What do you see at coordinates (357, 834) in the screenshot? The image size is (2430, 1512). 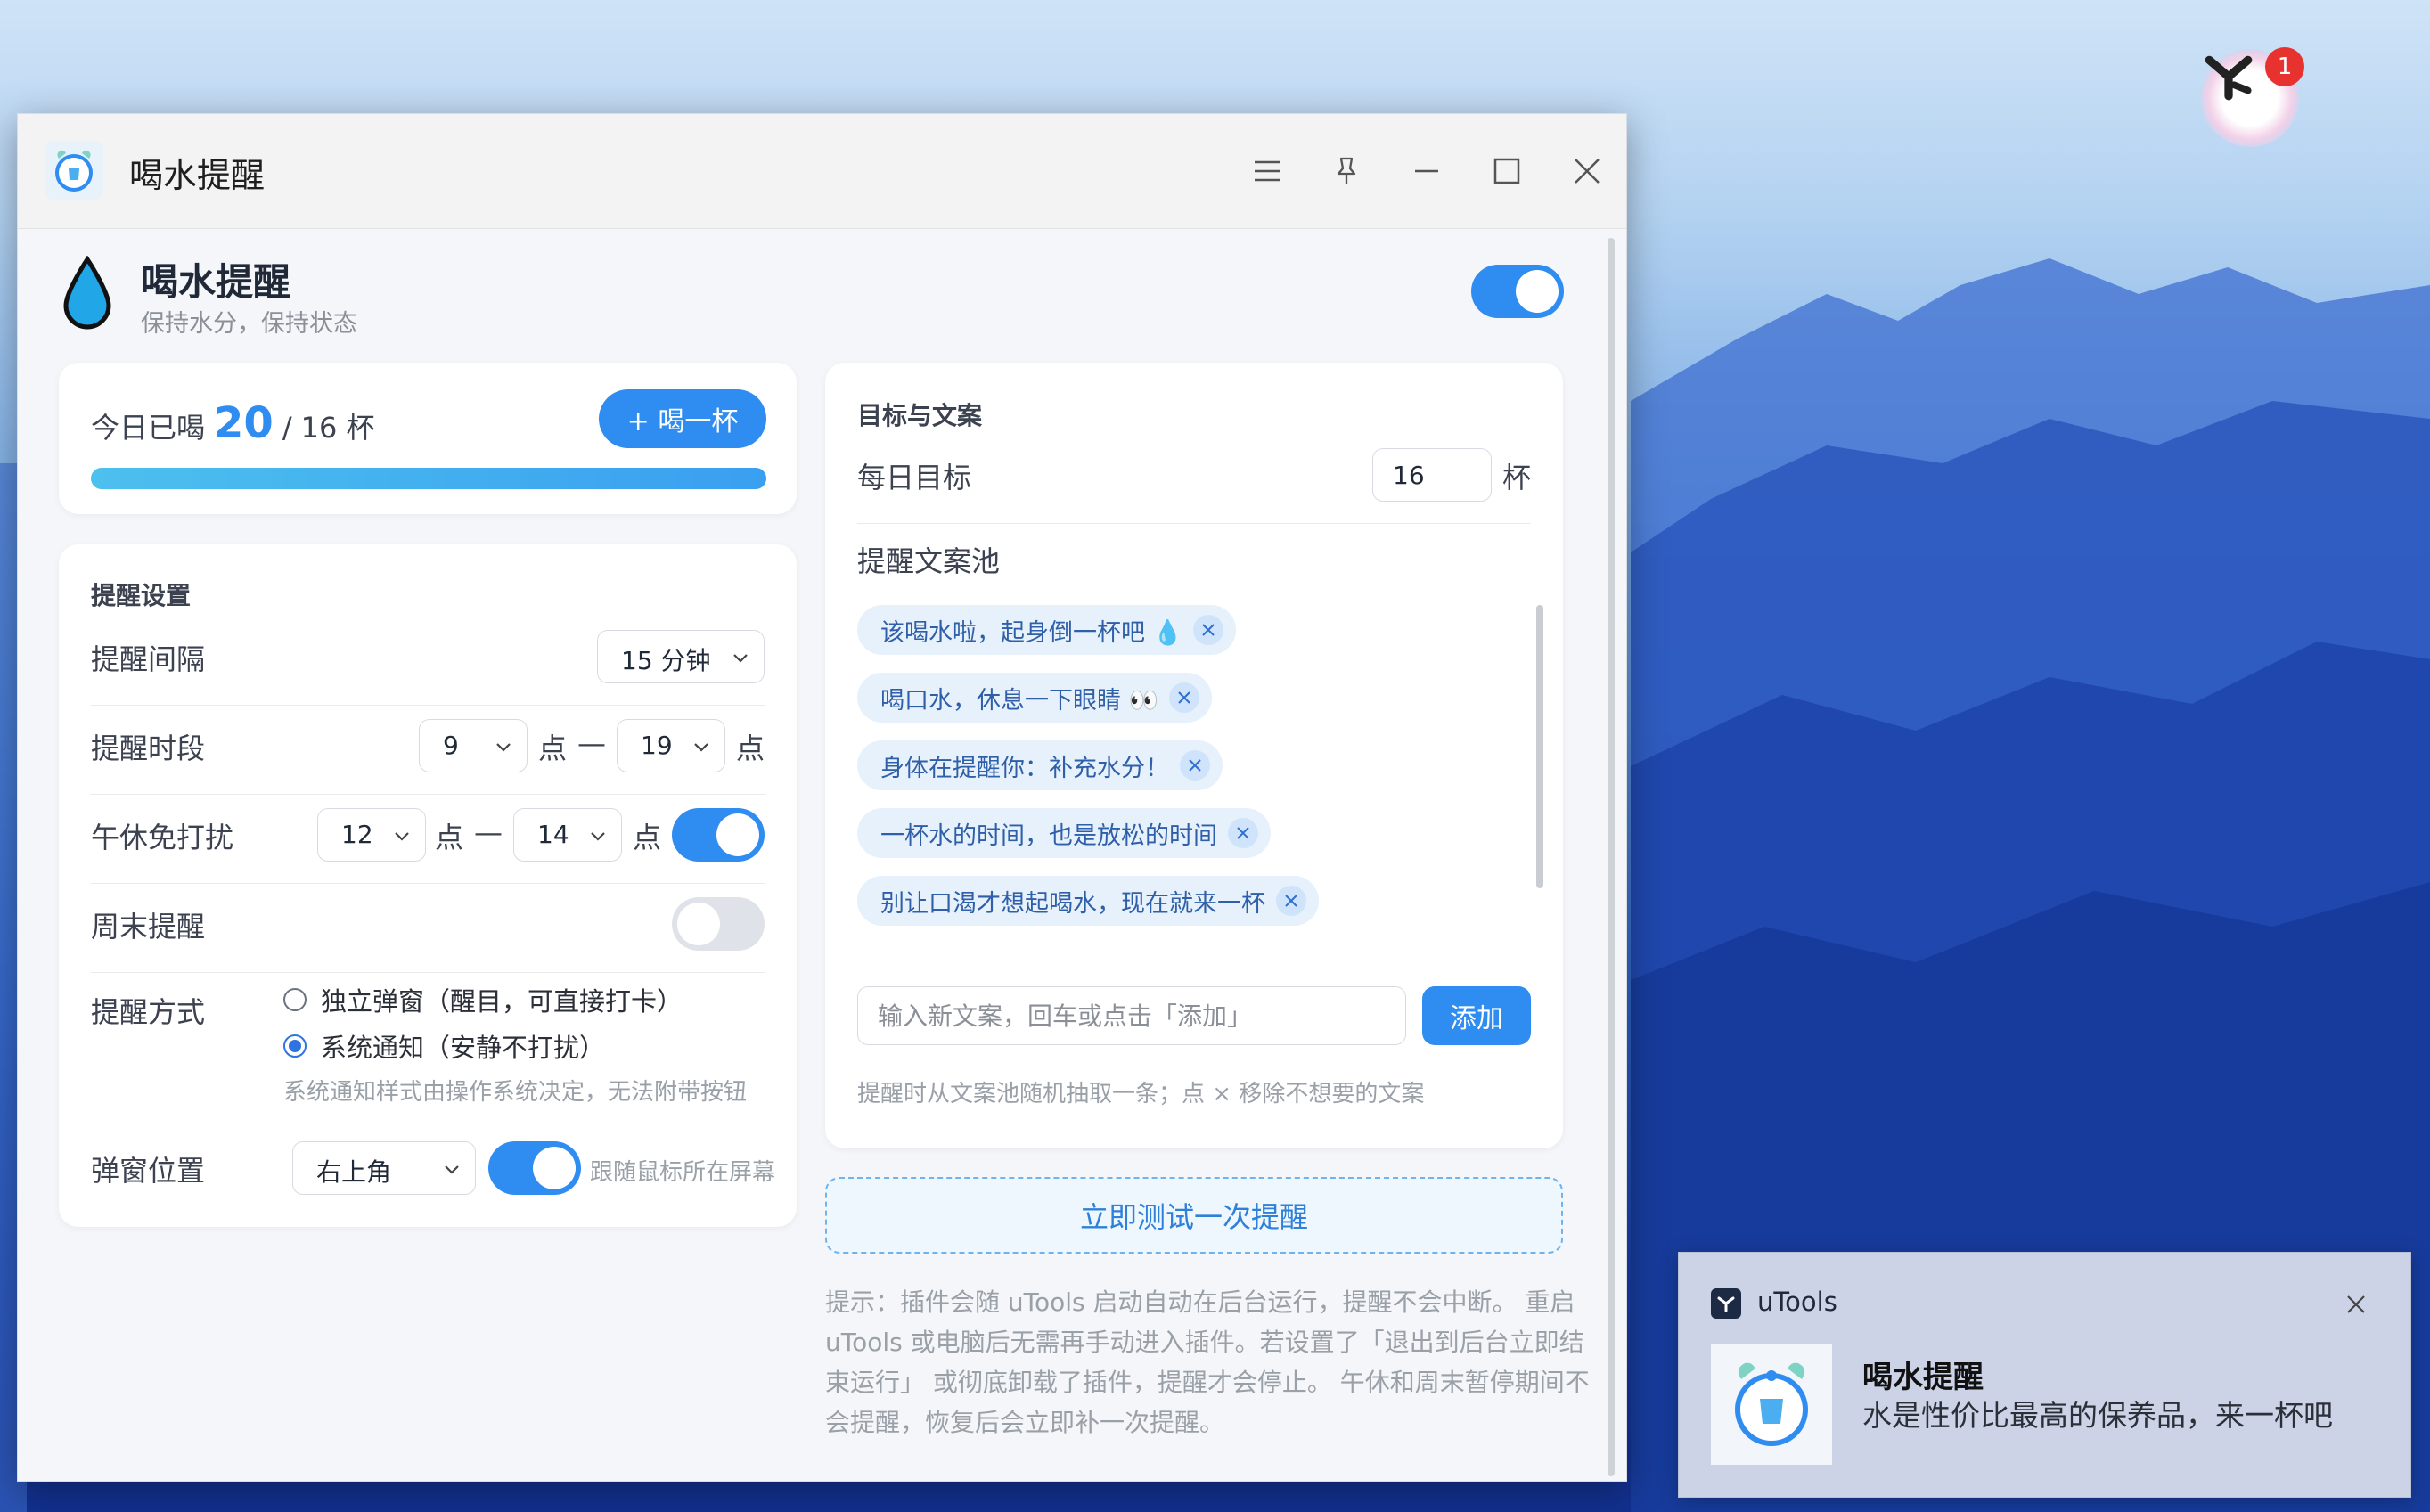 I see `nap-start-value: 12` at bounding box center [357, 834].